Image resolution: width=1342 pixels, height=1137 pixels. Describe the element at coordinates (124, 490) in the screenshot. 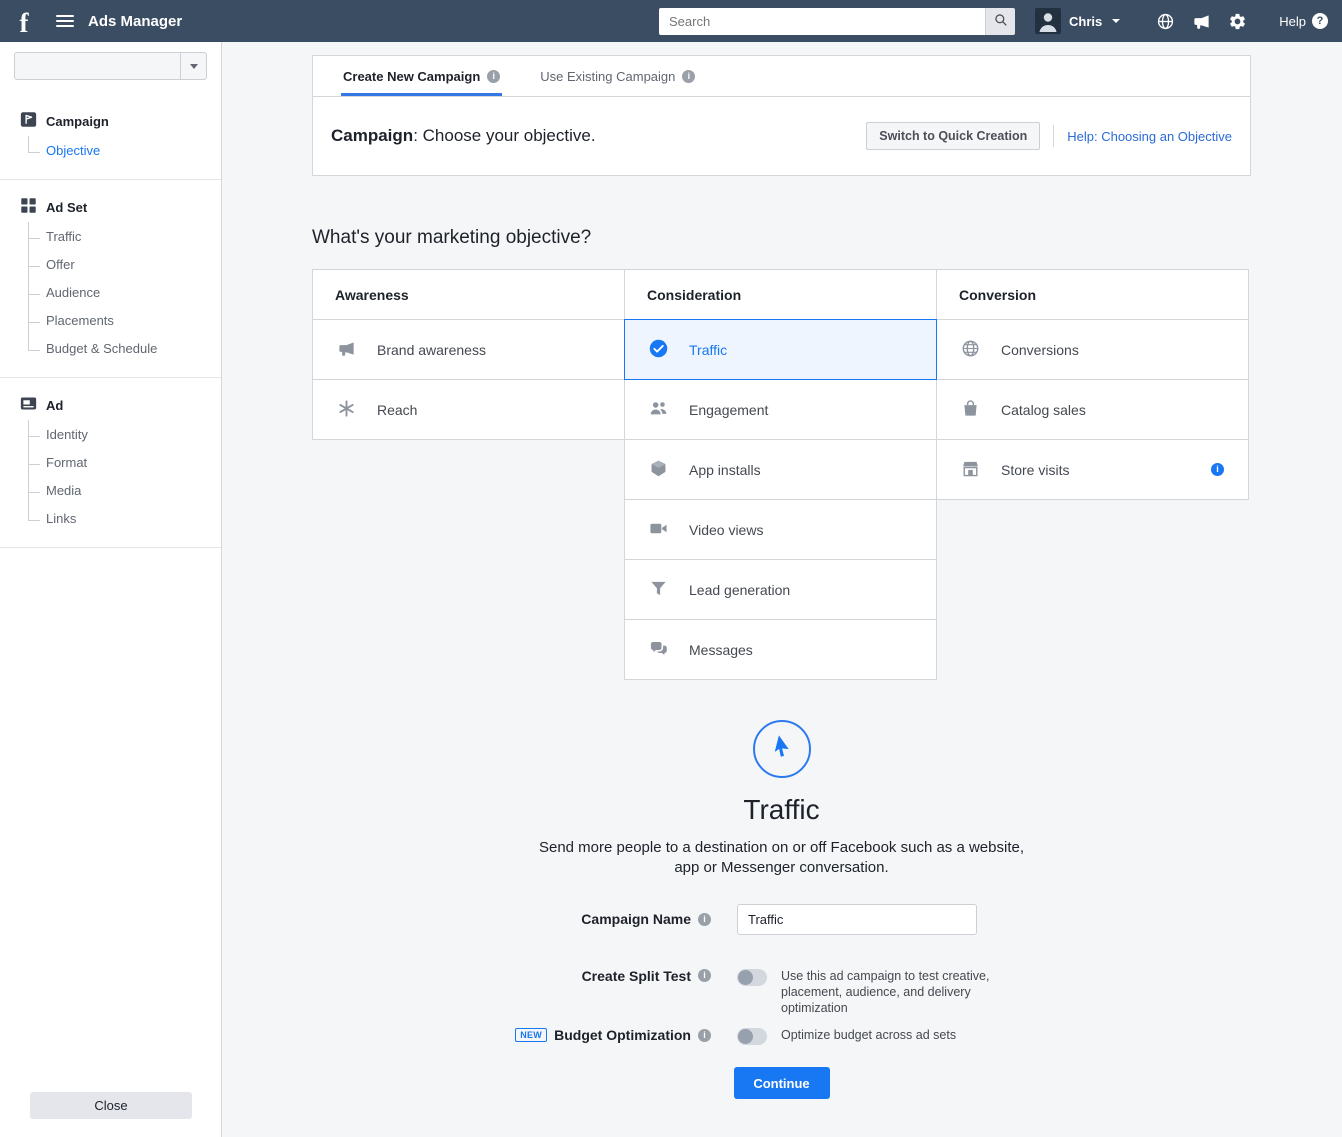

I see `sidebar-item-media: Media` at that location.